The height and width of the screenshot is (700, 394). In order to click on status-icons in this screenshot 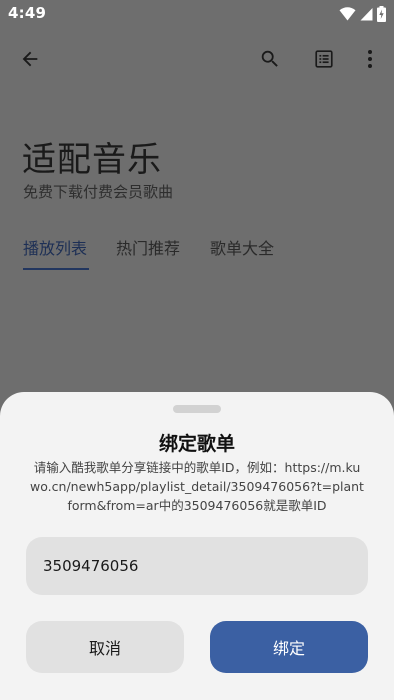, I will do `click(362, 14)`.